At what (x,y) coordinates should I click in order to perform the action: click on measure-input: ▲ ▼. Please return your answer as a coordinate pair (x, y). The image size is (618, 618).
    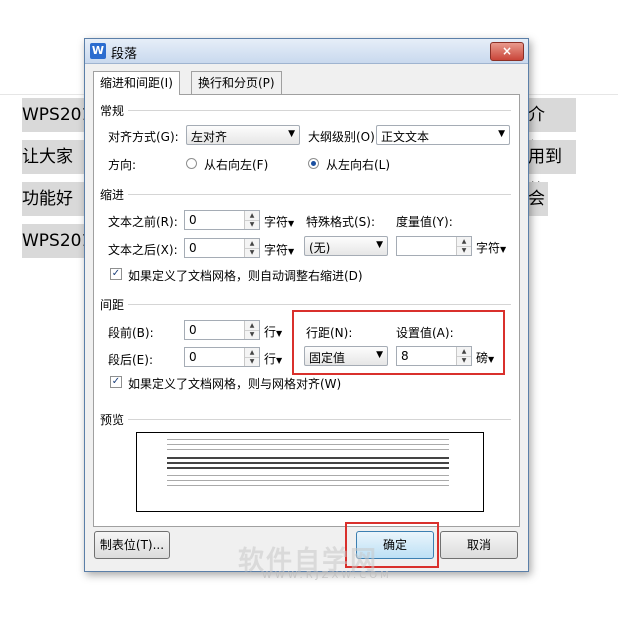
    Looking at the image, I should click on (434, 246).